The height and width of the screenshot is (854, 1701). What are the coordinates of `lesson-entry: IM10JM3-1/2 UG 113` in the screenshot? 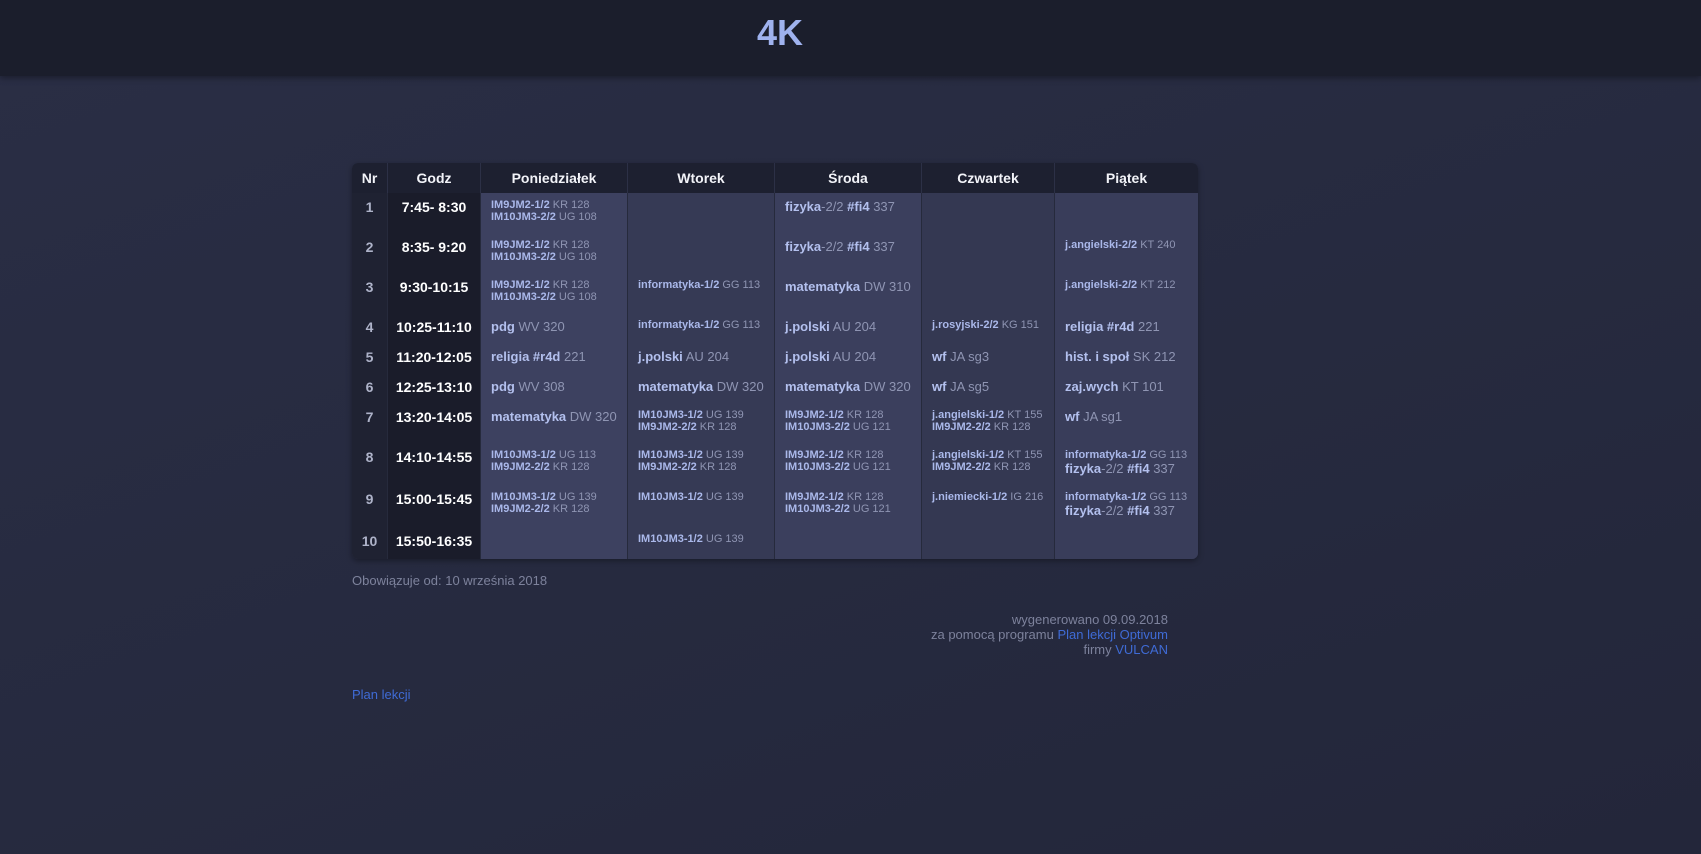 It's located at (554, 455).